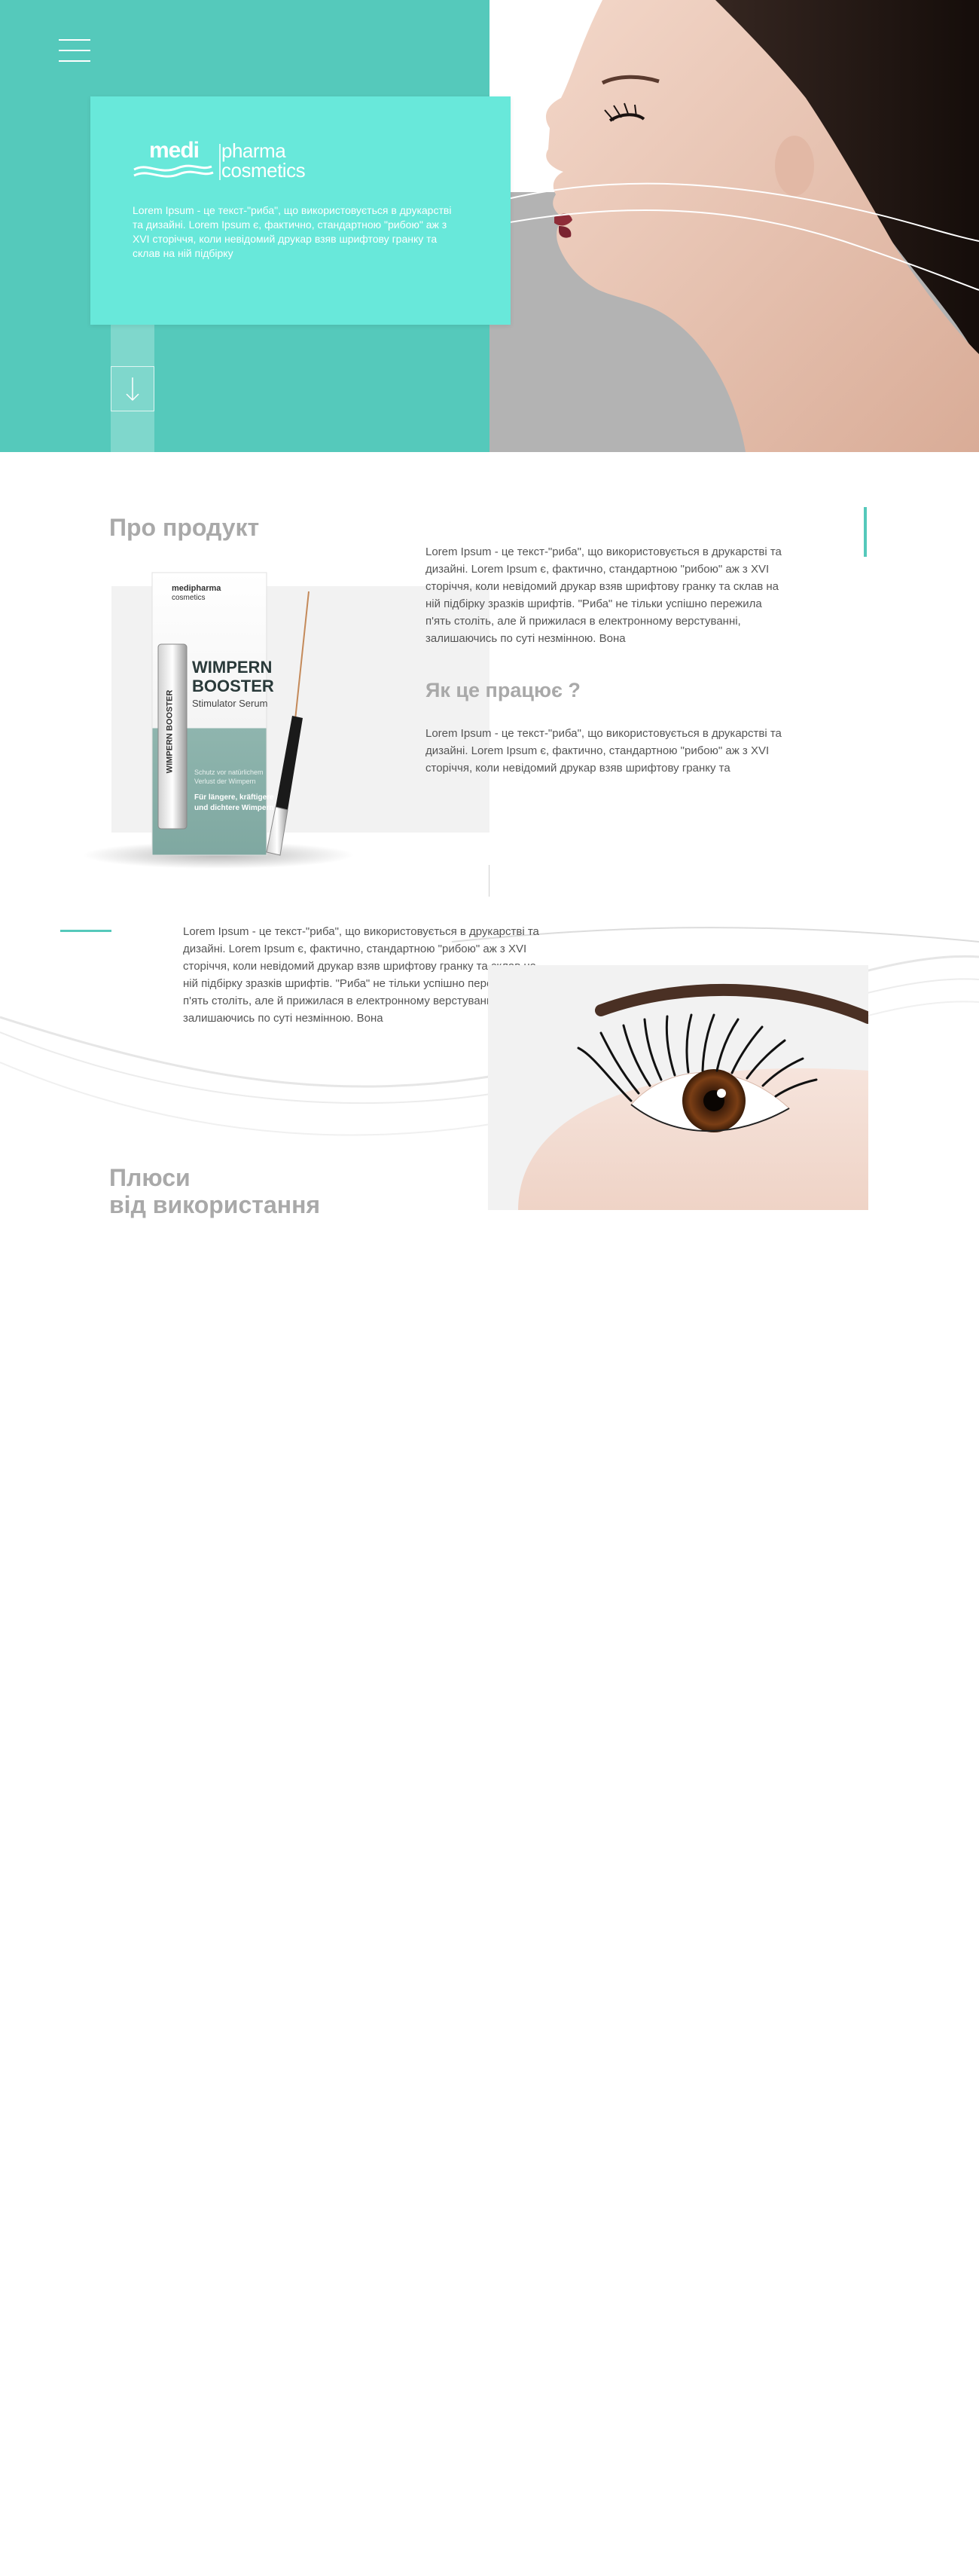  Describe the element at coordinates (85, 931) in the screenshot. I see `accent-dash` at that location.